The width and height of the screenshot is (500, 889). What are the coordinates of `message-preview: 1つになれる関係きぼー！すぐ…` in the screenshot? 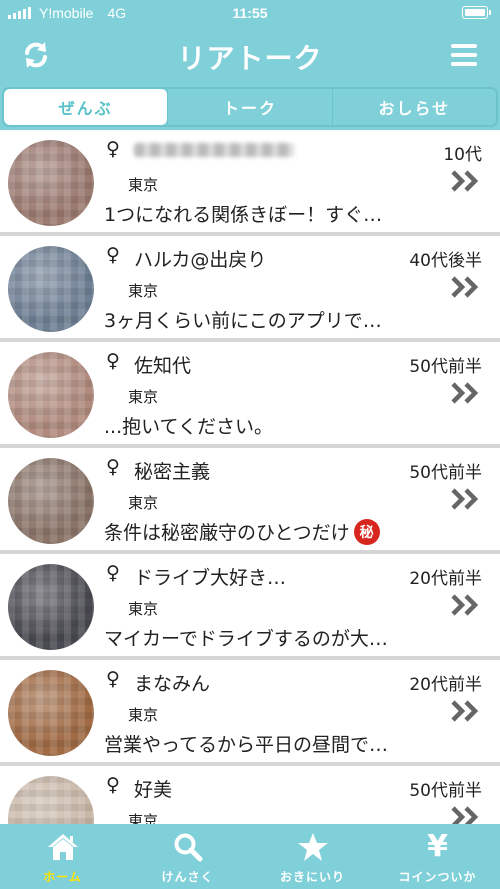 It's located at (243, 213).